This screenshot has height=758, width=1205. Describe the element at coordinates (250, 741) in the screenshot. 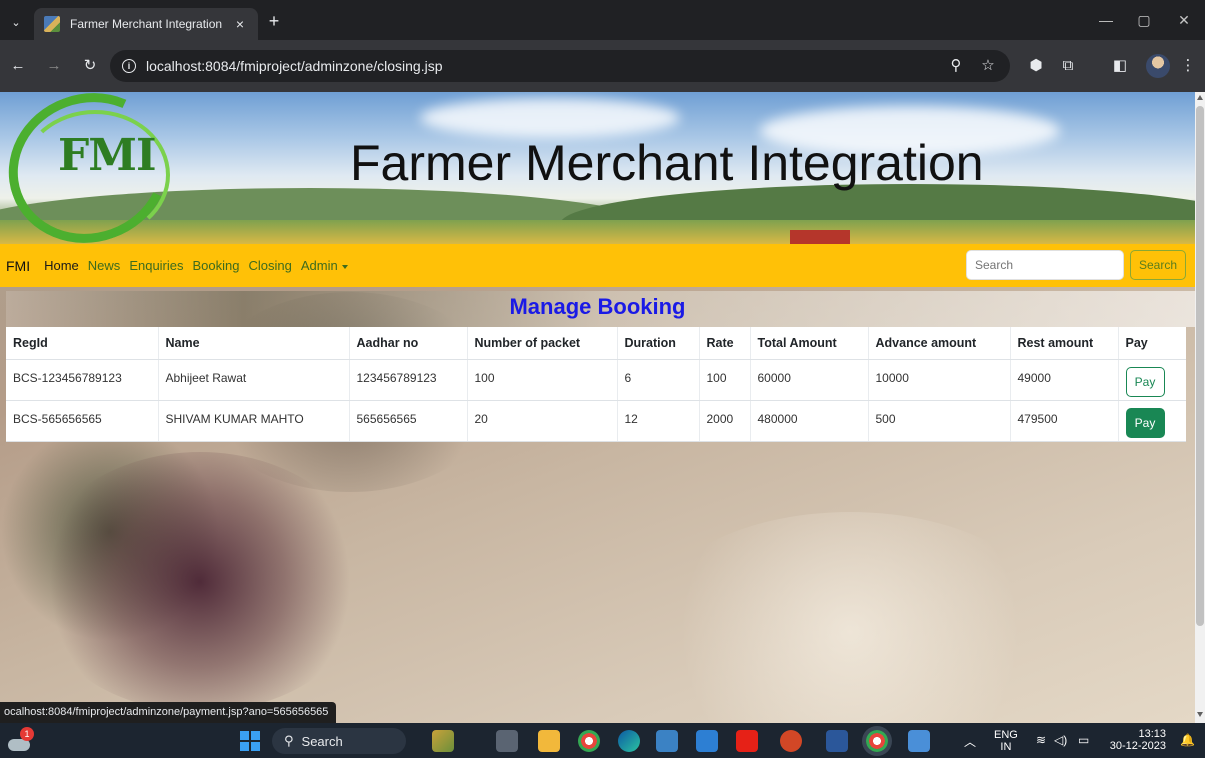

I see `windows-start-icon` at that location.